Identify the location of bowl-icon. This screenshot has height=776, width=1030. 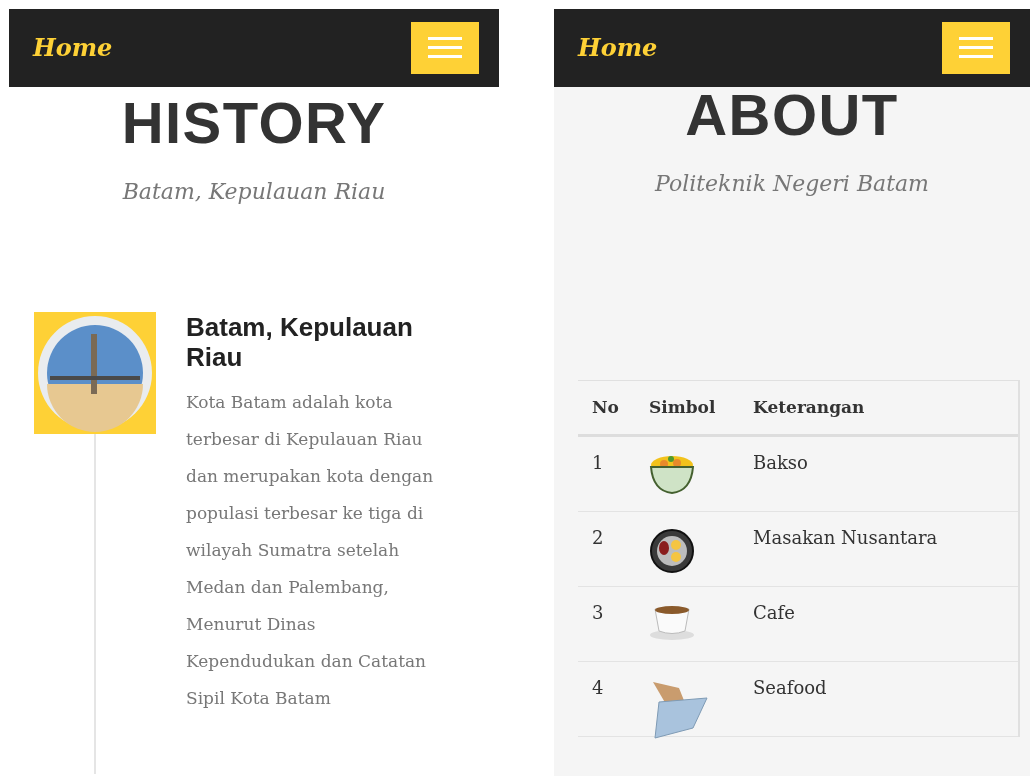
(672, 474).